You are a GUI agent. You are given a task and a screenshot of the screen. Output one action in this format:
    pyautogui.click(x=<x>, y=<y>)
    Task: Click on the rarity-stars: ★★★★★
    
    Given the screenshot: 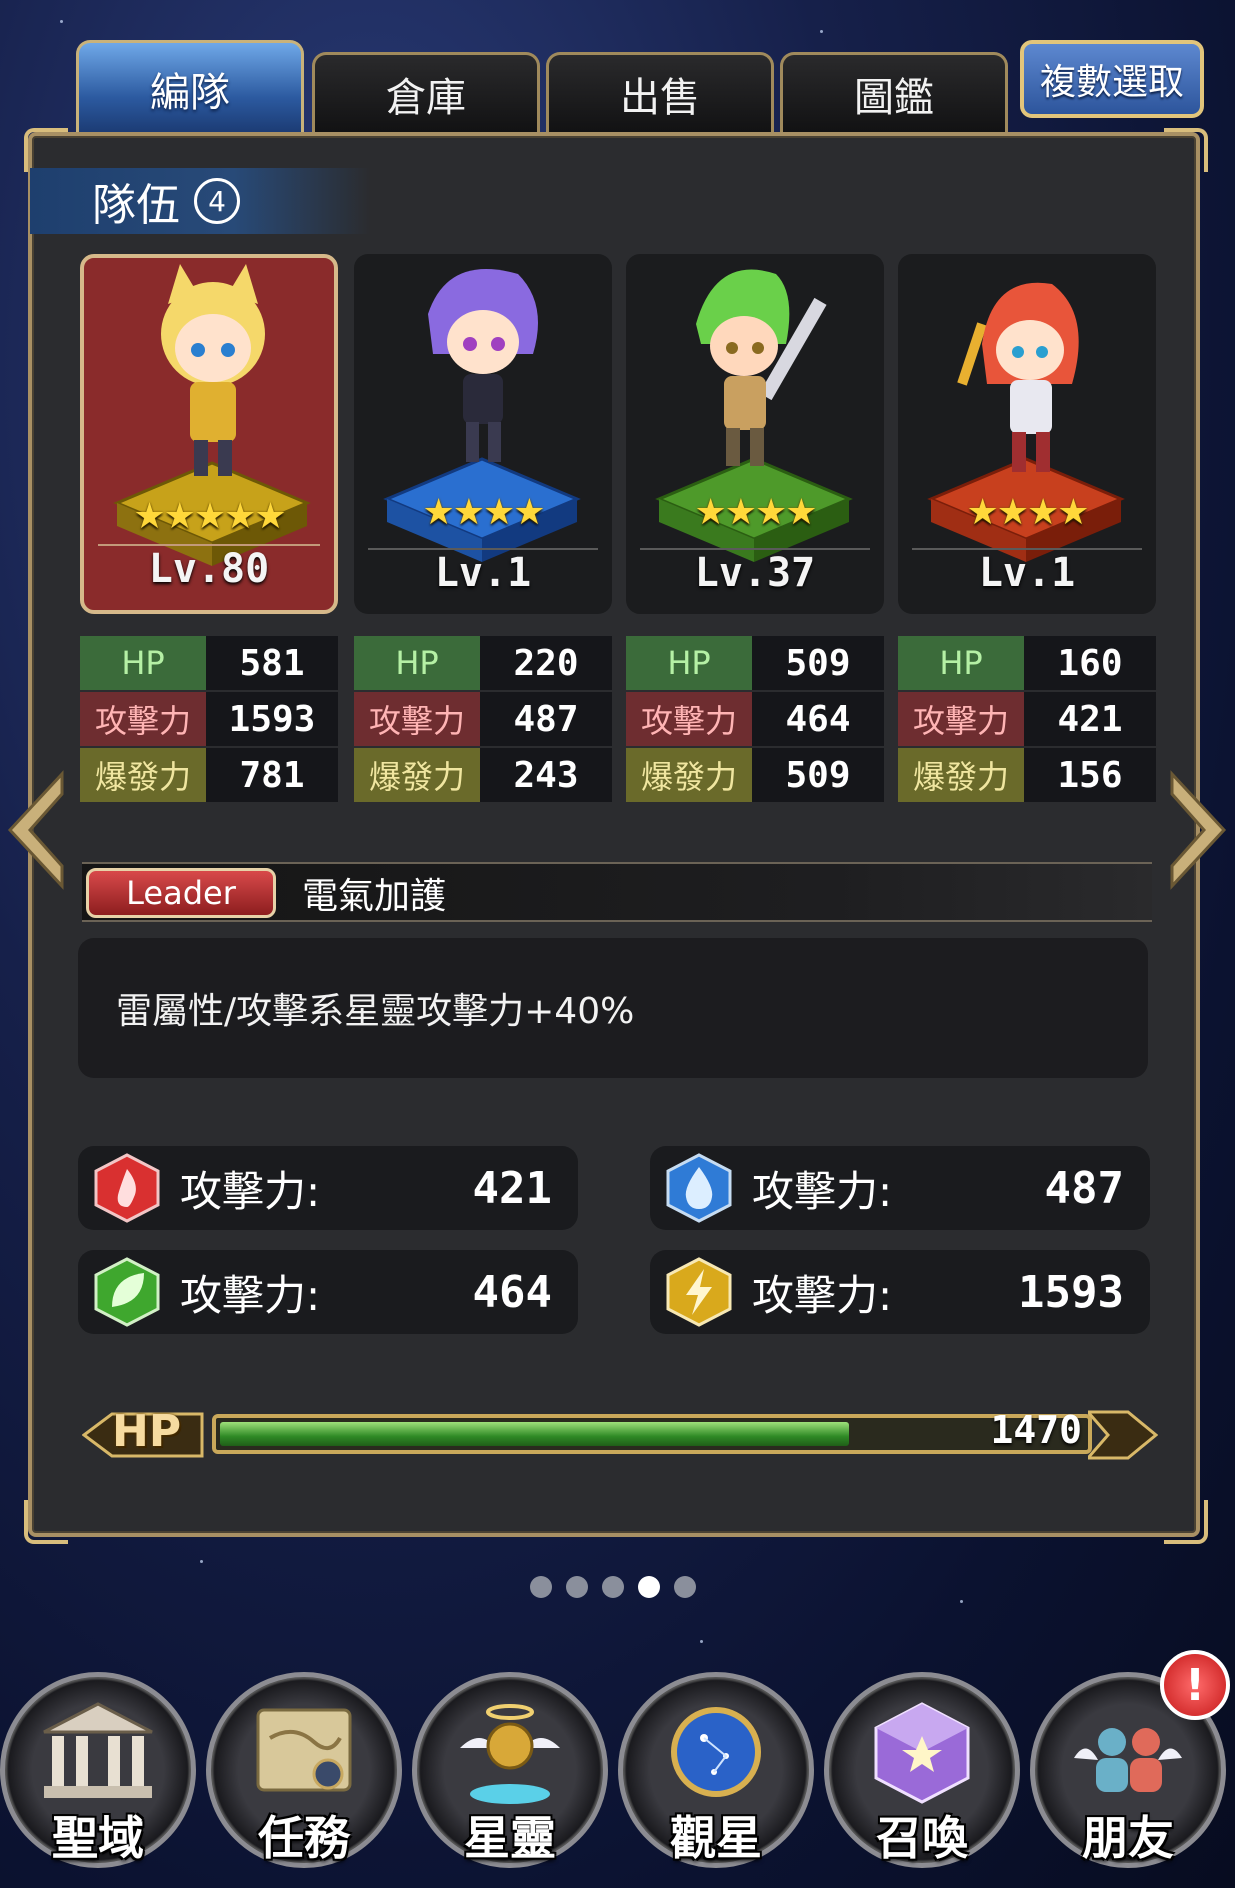 What is the action you would take?
    pyautogui.click(x=209, y=516)
    